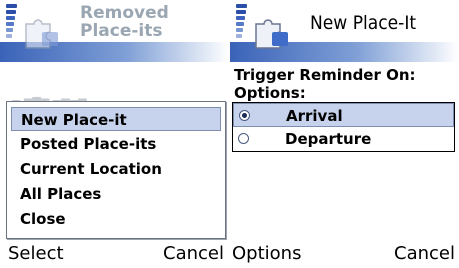 Image resolution: width=459 pixels, height=268 pixels. I want to click on left-header: Removed Place-its, so click(114, 33).